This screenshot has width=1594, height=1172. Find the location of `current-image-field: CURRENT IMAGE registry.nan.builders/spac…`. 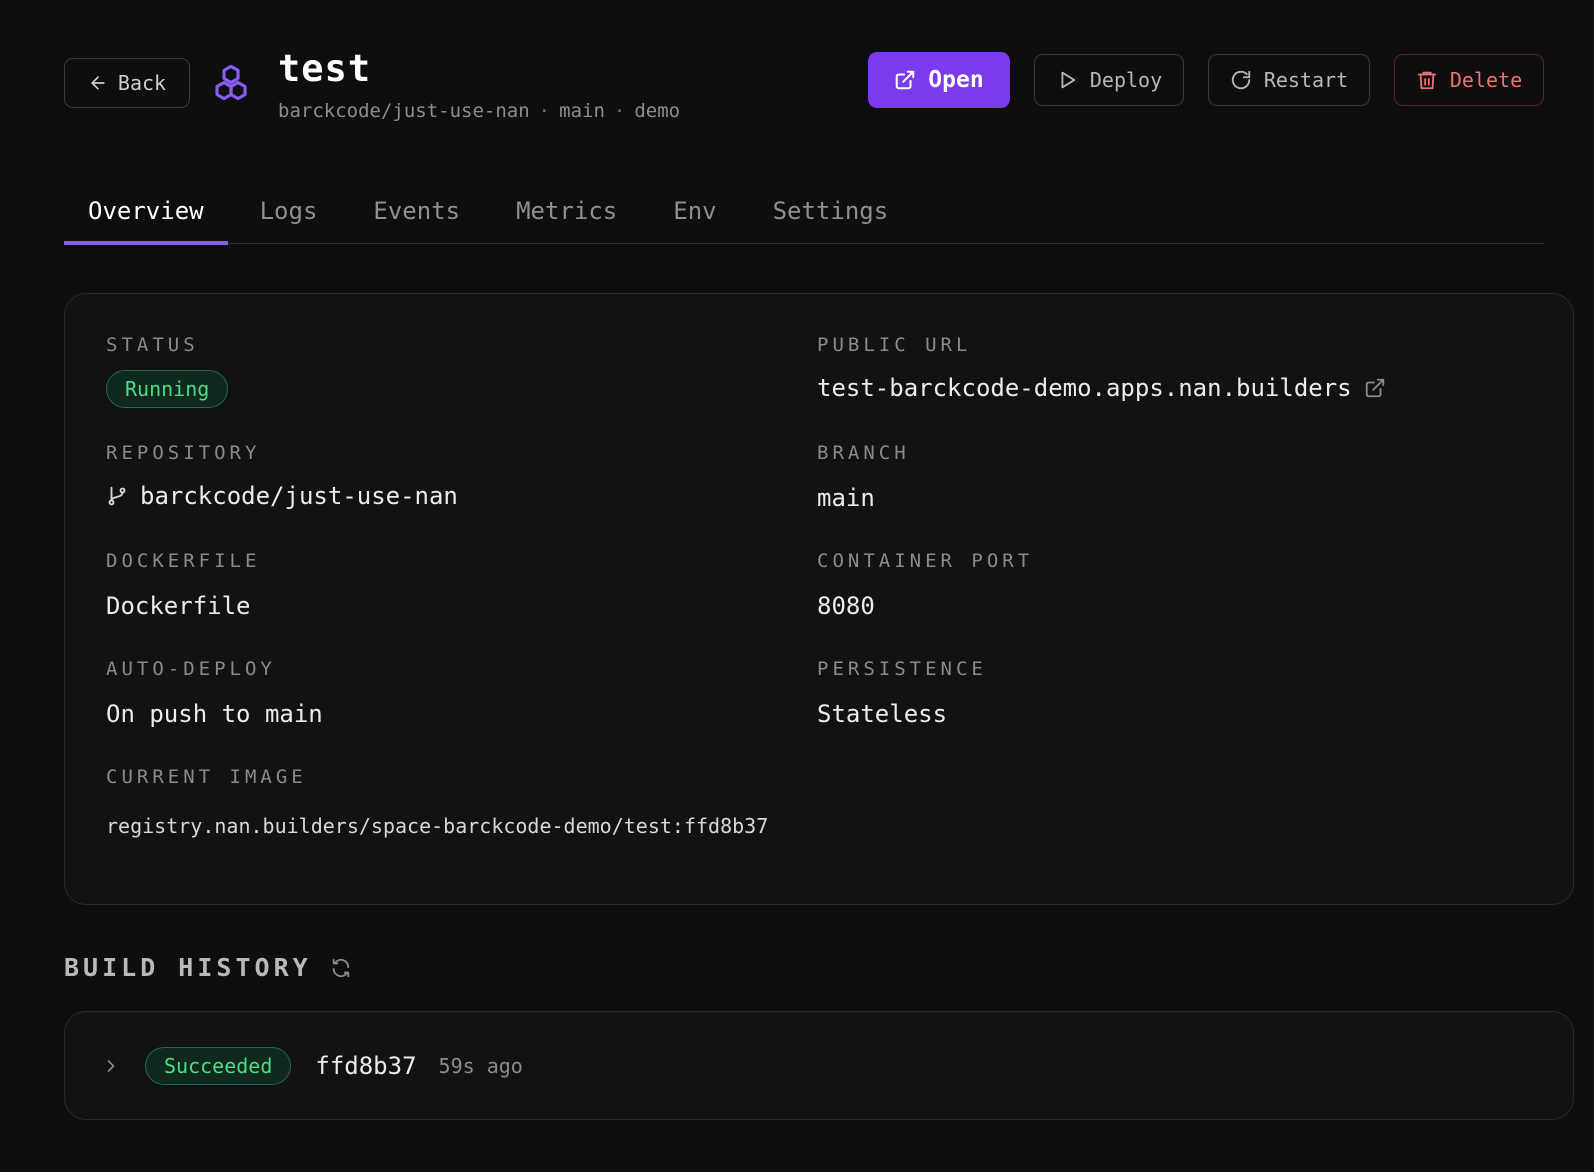

current-image-field: CURRENT IMAGE registry.nan.builders/spac… is located at coordinates (437, 802).